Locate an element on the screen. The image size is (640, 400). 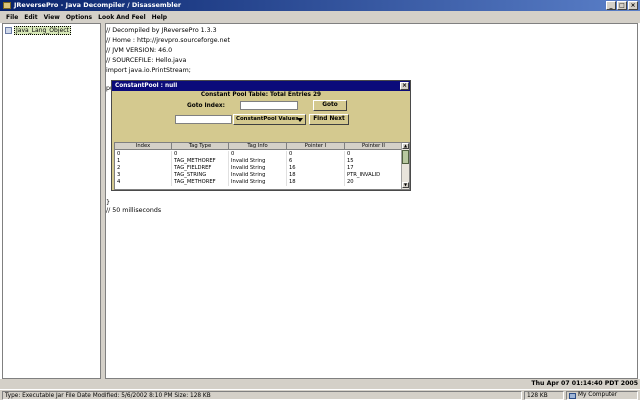
column-header-tag-info: Tag Info is located at coordinates (258, 146).